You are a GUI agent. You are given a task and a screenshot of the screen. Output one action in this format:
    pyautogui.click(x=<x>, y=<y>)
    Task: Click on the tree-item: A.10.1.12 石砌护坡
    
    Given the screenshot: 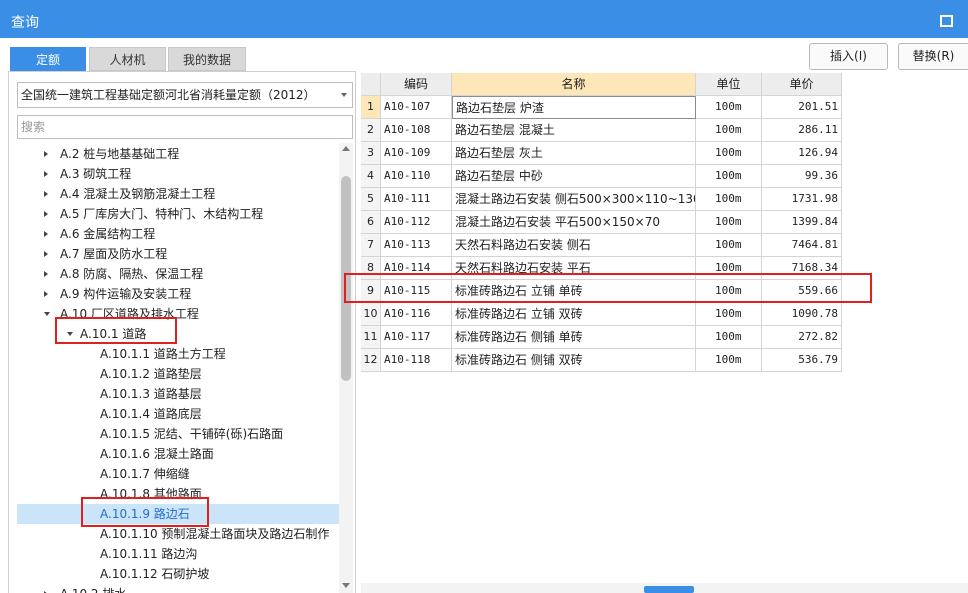 What is the action you would take?
    pyautogui.click(x=178, y=574)
    